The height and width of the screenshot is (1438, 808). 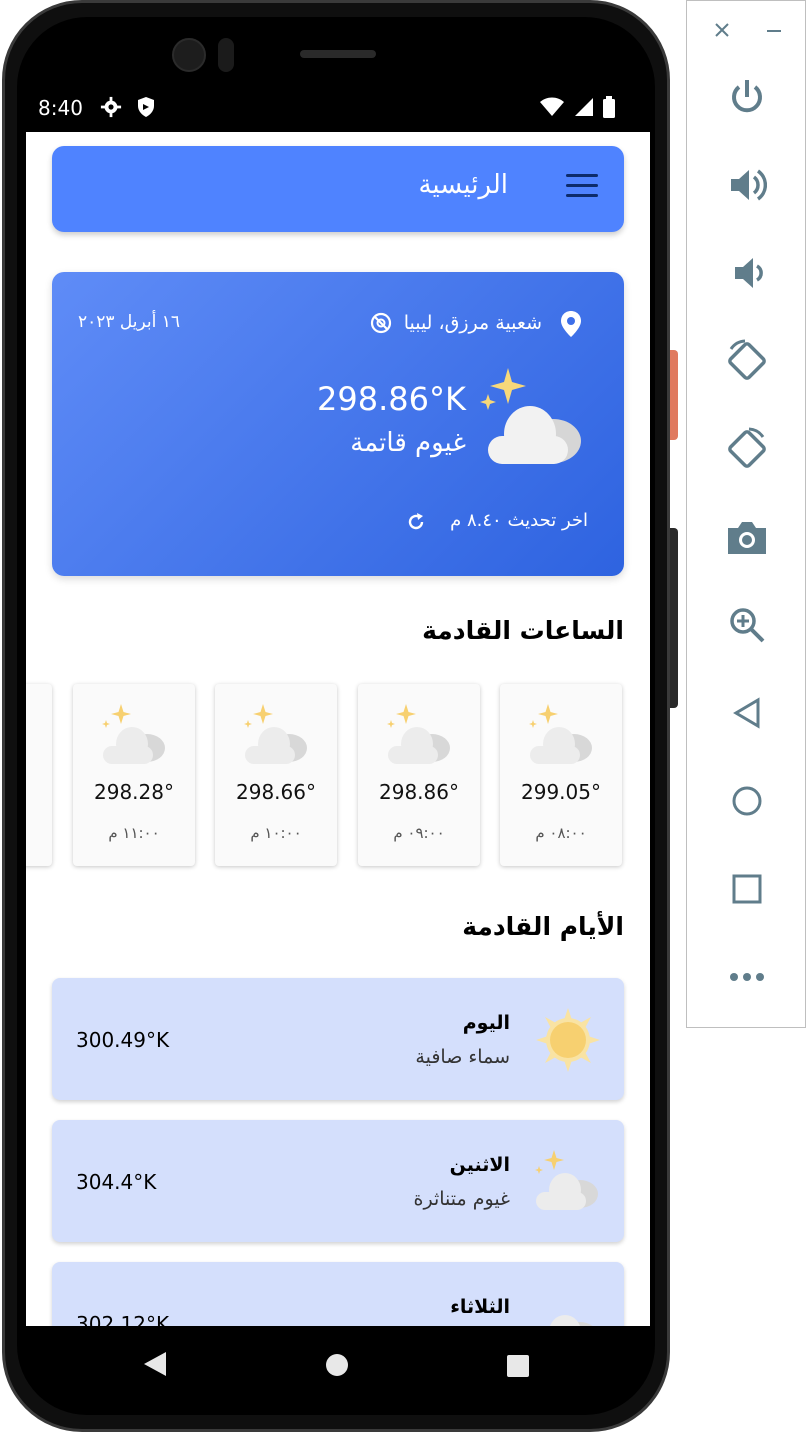 What do you see at coordinates (461, 1199) in the screenshot?
I see `day-description: غيوم متناثرة` at bounding box center [461, 1199].